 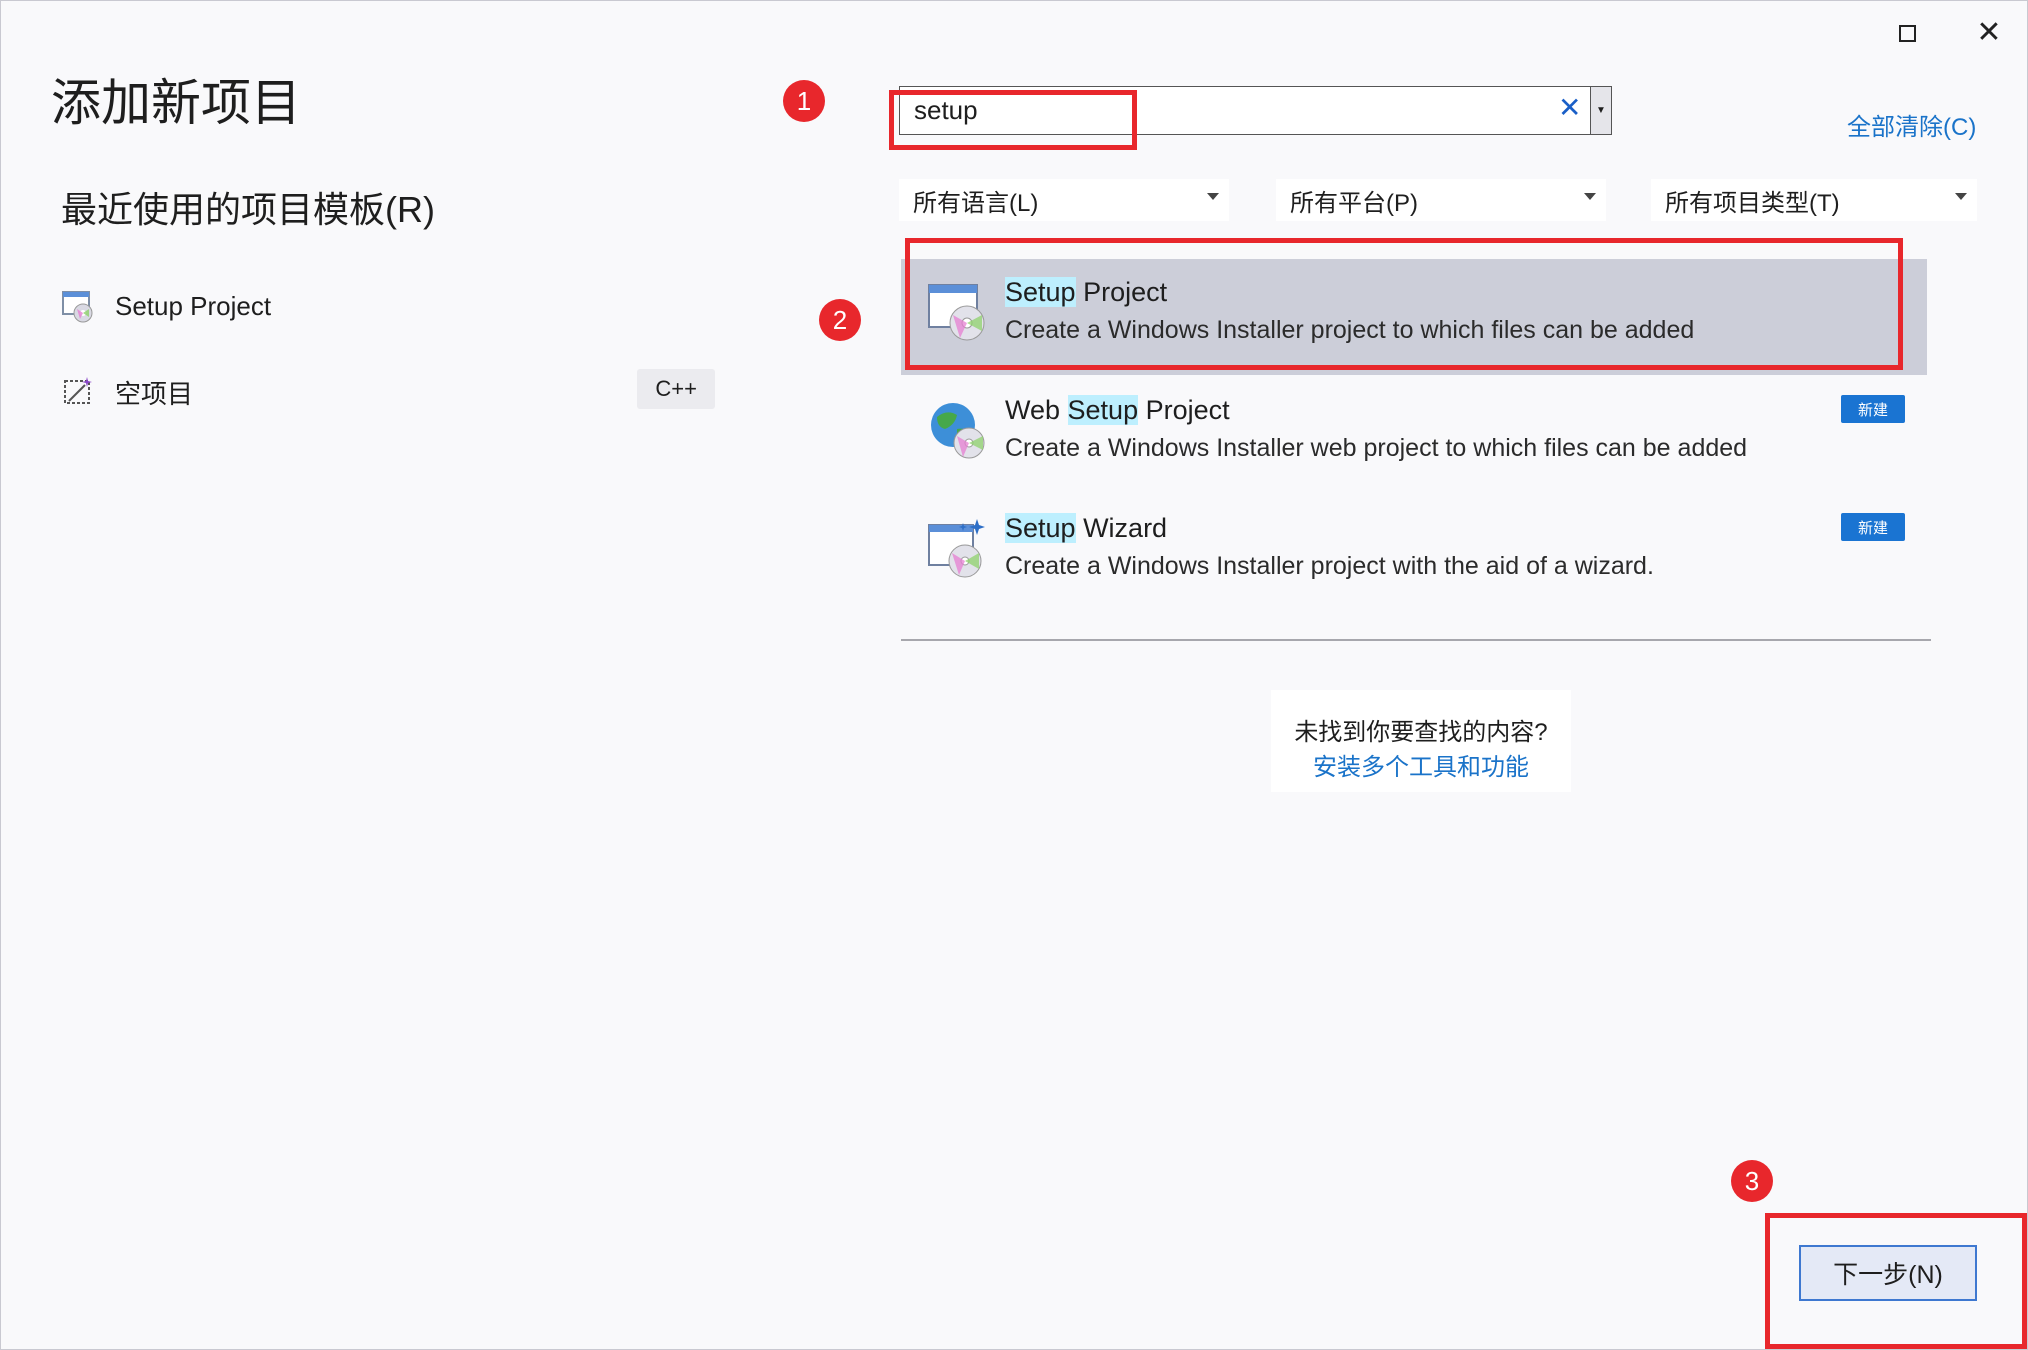 I want to click on recent-item-empty-project: 空项目 C++, so click(x=391, y=392).